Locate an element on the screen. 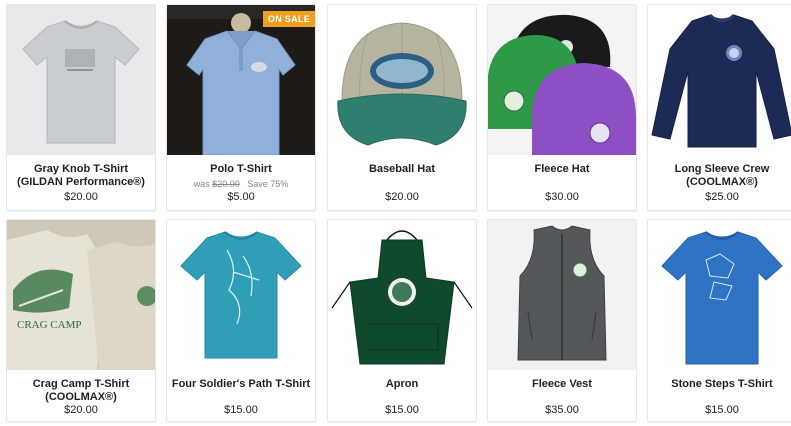 The width and height of the screenshot is (791, 426). product-card-long-sleeve-crew: Long Sleeve Crew (COOLMAX®) $25.00 is located at coordinates (719, 107).